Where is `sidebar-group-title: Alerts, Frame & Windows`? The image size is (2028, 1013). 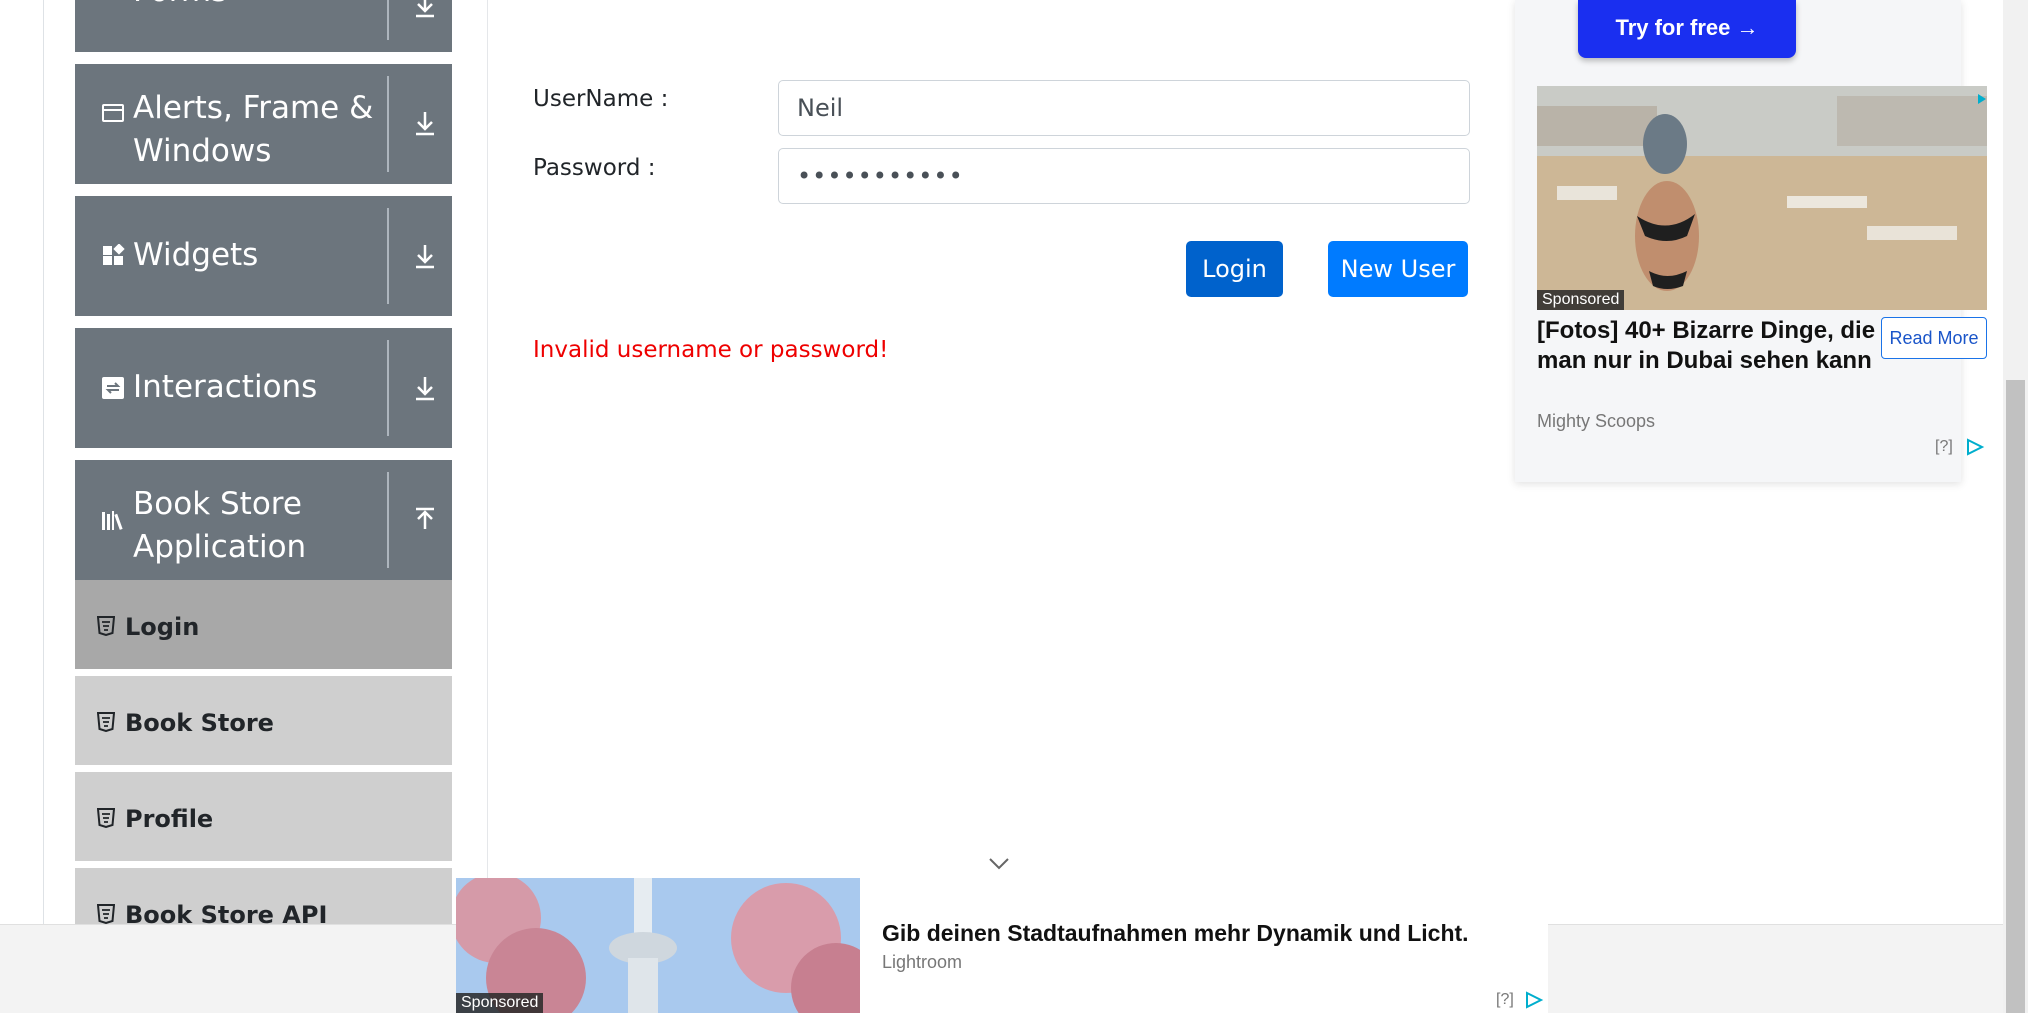 sidebar-group-title: Alerts, Frame & Windows is located at coordinates (253, 129).